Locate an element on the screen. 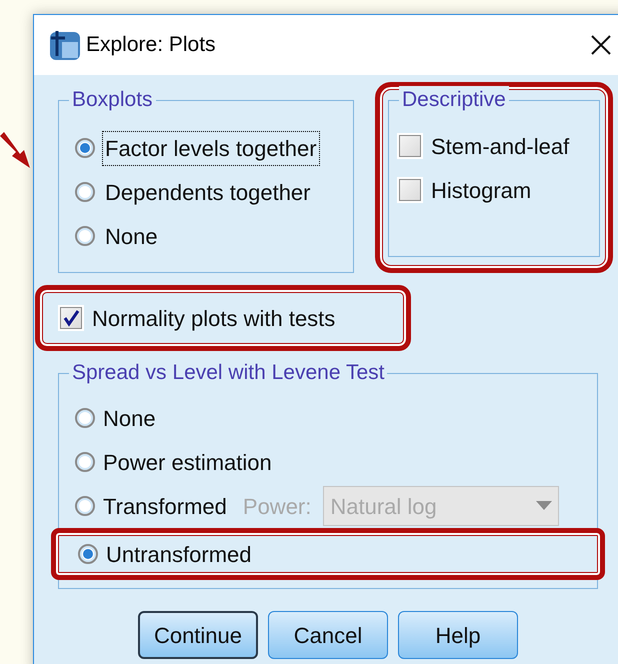 The height and width of the screenshot is (664, 618). option-label: Power estimation is located at coordinates (187, 462).